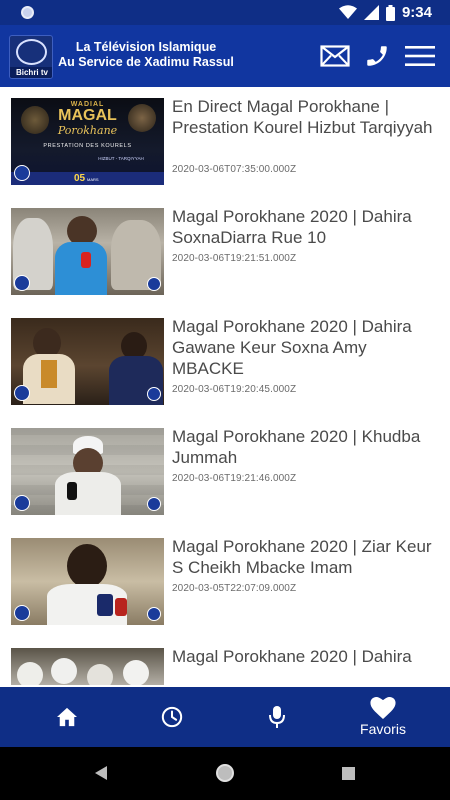  I want to click on back-triangle-icon, so click(101, 773).